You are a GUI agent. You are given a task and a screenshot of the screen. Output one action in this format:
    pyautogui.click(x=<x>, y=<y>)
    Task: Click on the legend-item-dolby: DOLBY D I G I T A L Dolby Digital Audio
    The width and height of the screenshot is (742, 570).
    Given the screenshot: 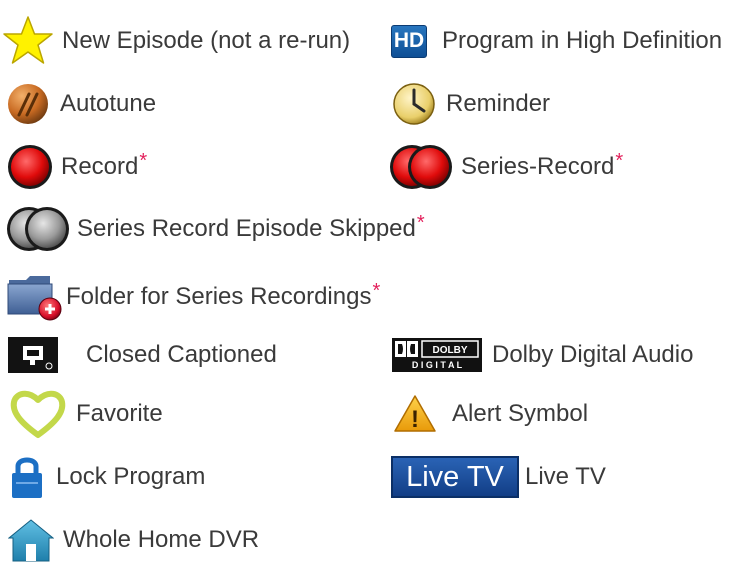 What is the action you would take?
    pyautogui.click(x=542, y=355)
    